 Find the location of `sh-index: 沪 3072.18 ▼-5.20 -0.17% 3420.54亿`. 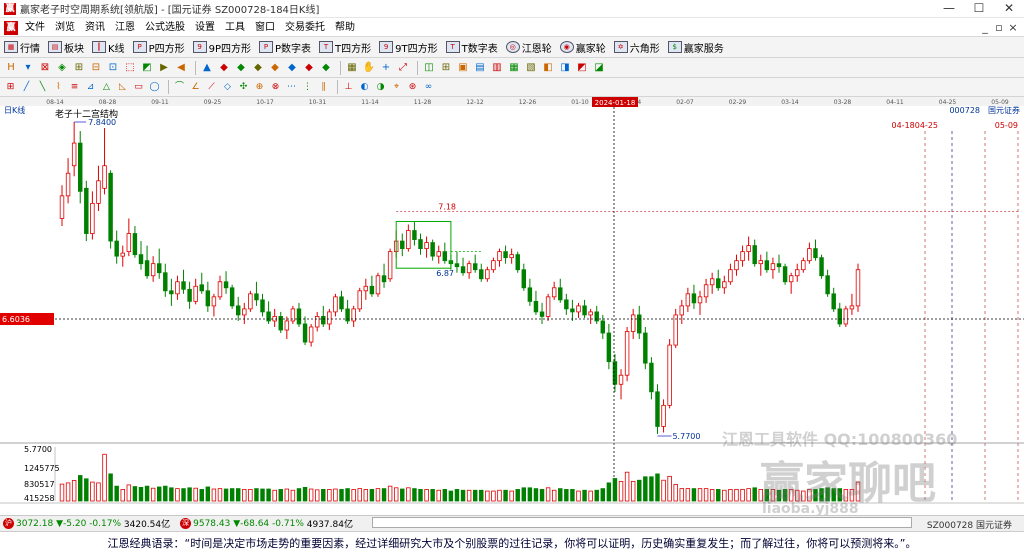

sh-index: 沪 3072.18 ▼-5.20 -0.17% 3420.54亿 is located at coordinates (86, 523).